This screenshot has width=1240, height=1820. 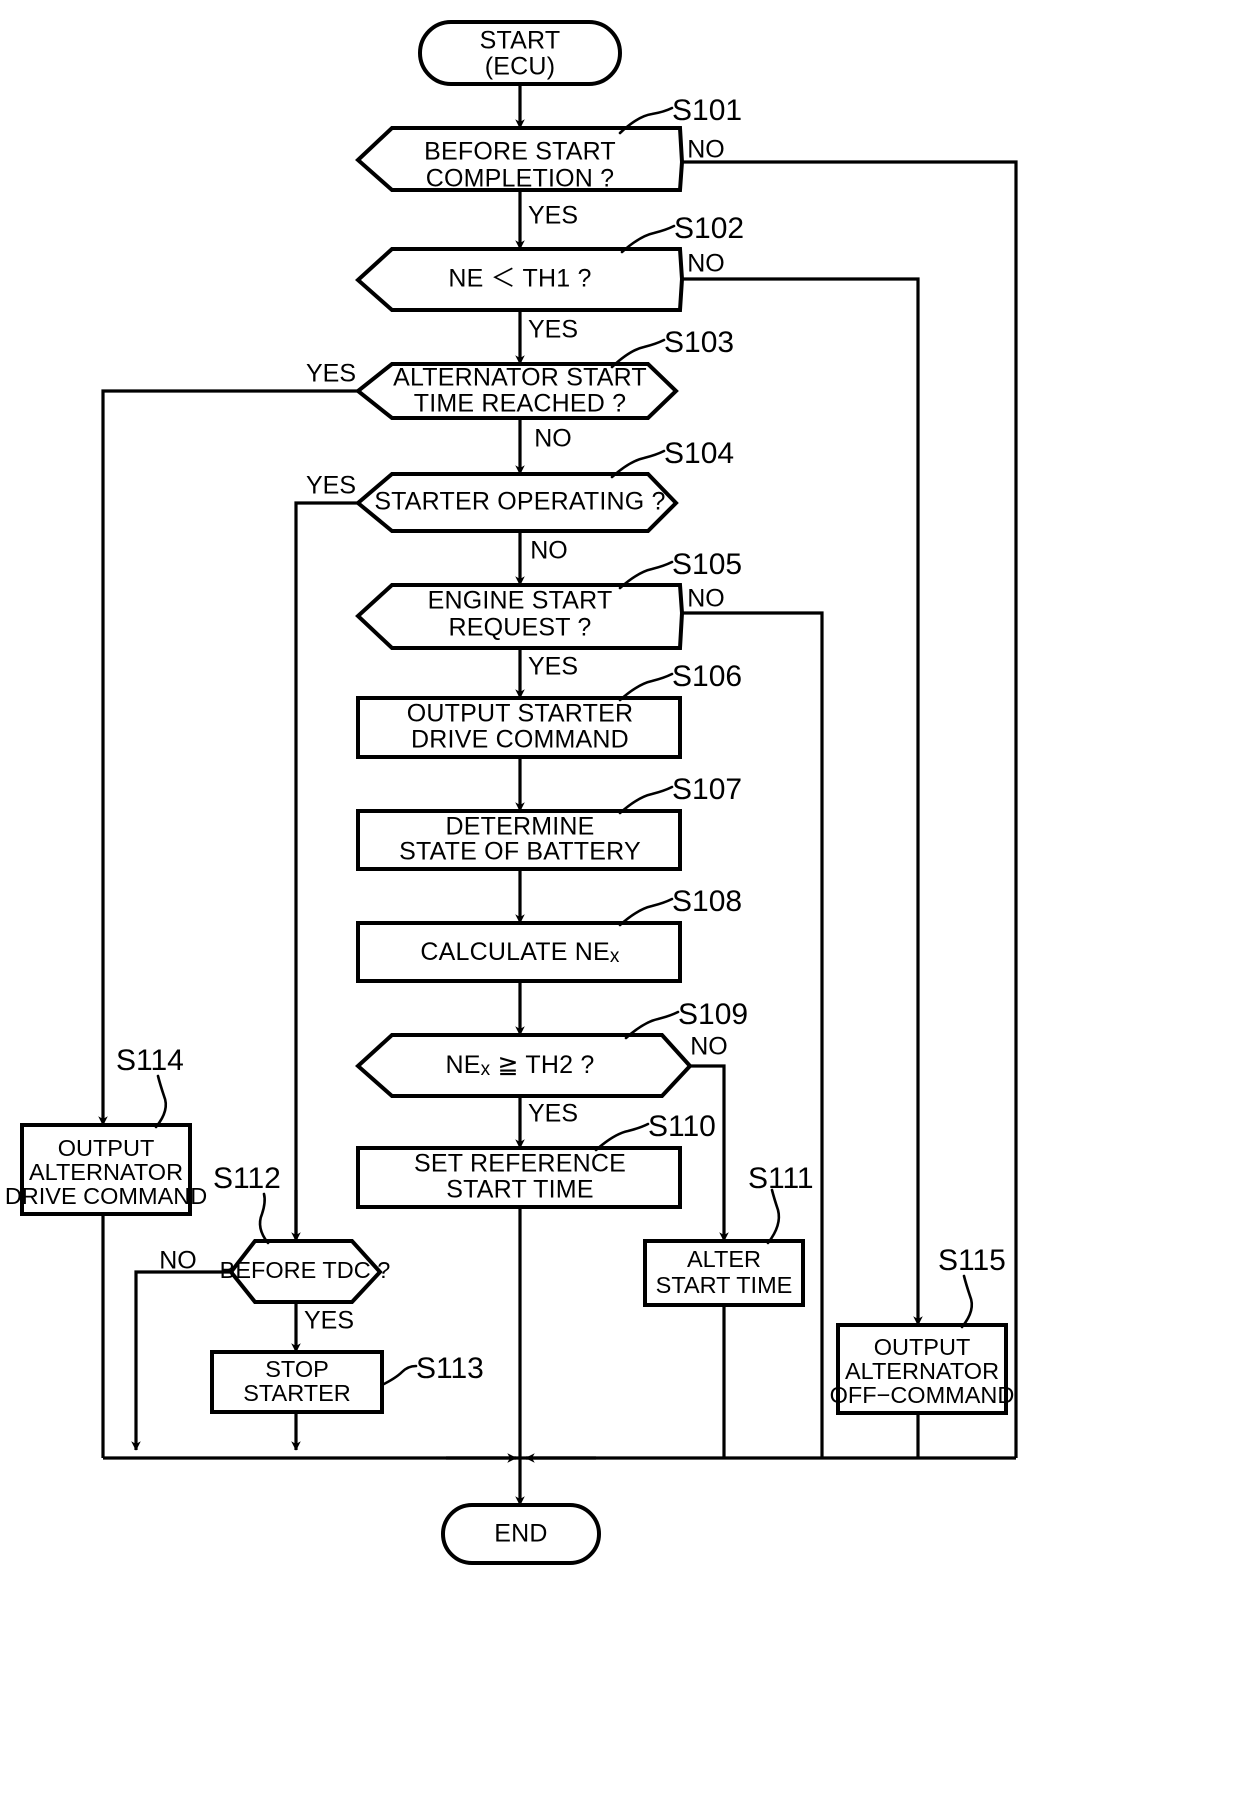 I want to click on node-s112: BEFORE TDC ?, so click(x=305, y=1271).